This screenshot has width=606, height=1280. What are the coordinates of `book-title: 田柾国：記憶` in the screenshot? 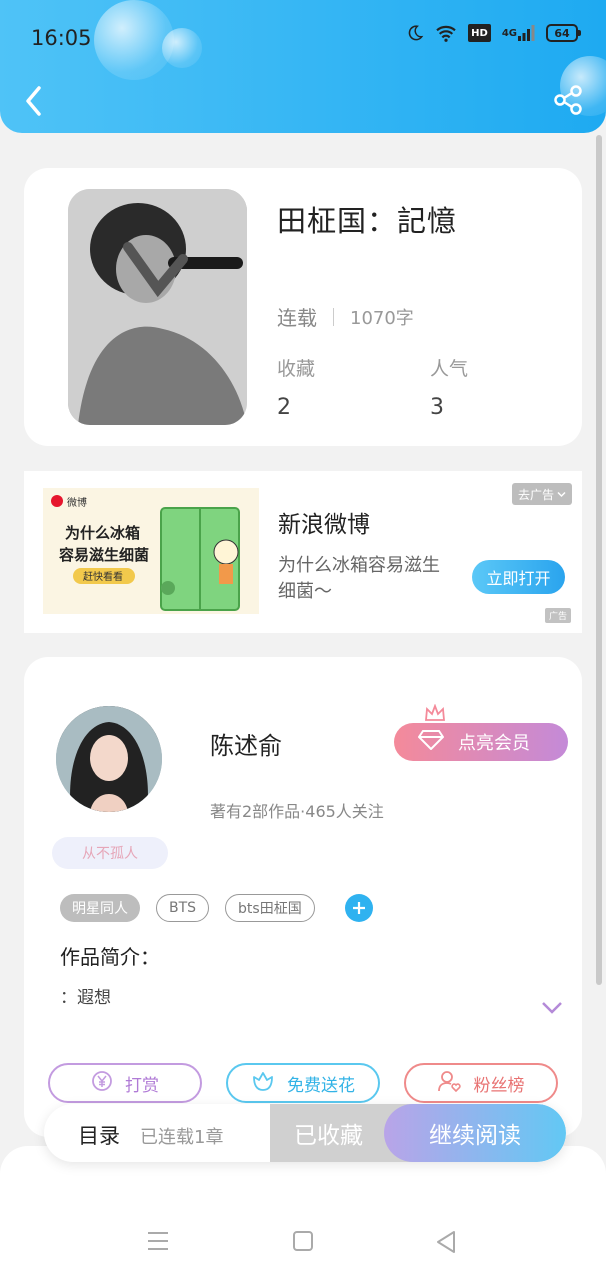 It's located at (367, 221).